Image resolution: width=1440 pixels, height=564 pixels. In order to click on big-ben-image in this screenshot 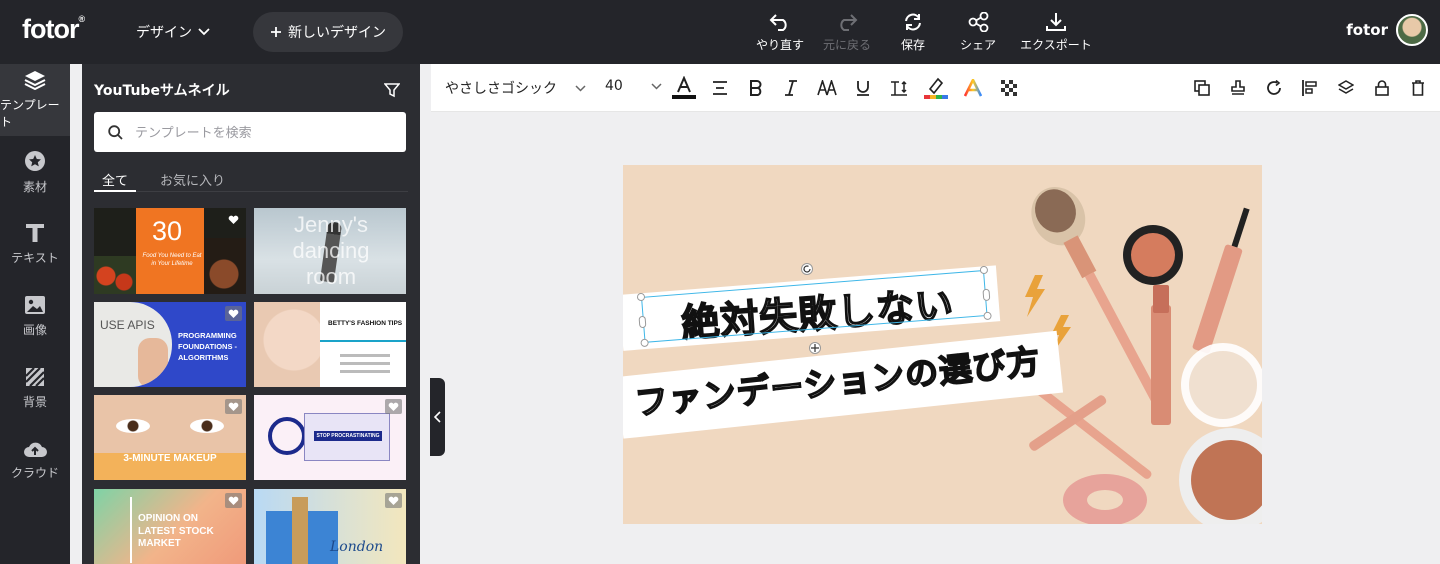, I will do `click(300, 530)`.